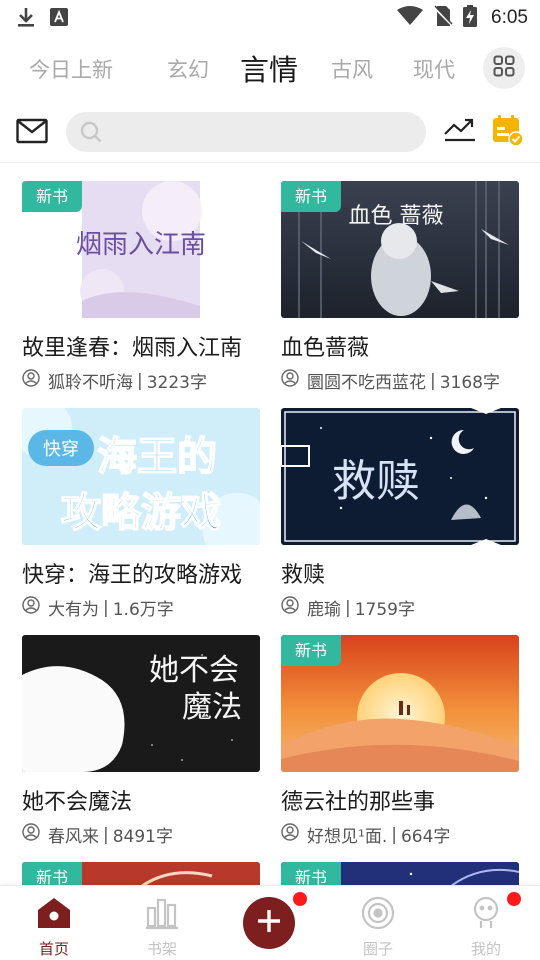 Image resolution: width=540 pixels, height=960 pixels. I want to click on divider, so click(270, 162).